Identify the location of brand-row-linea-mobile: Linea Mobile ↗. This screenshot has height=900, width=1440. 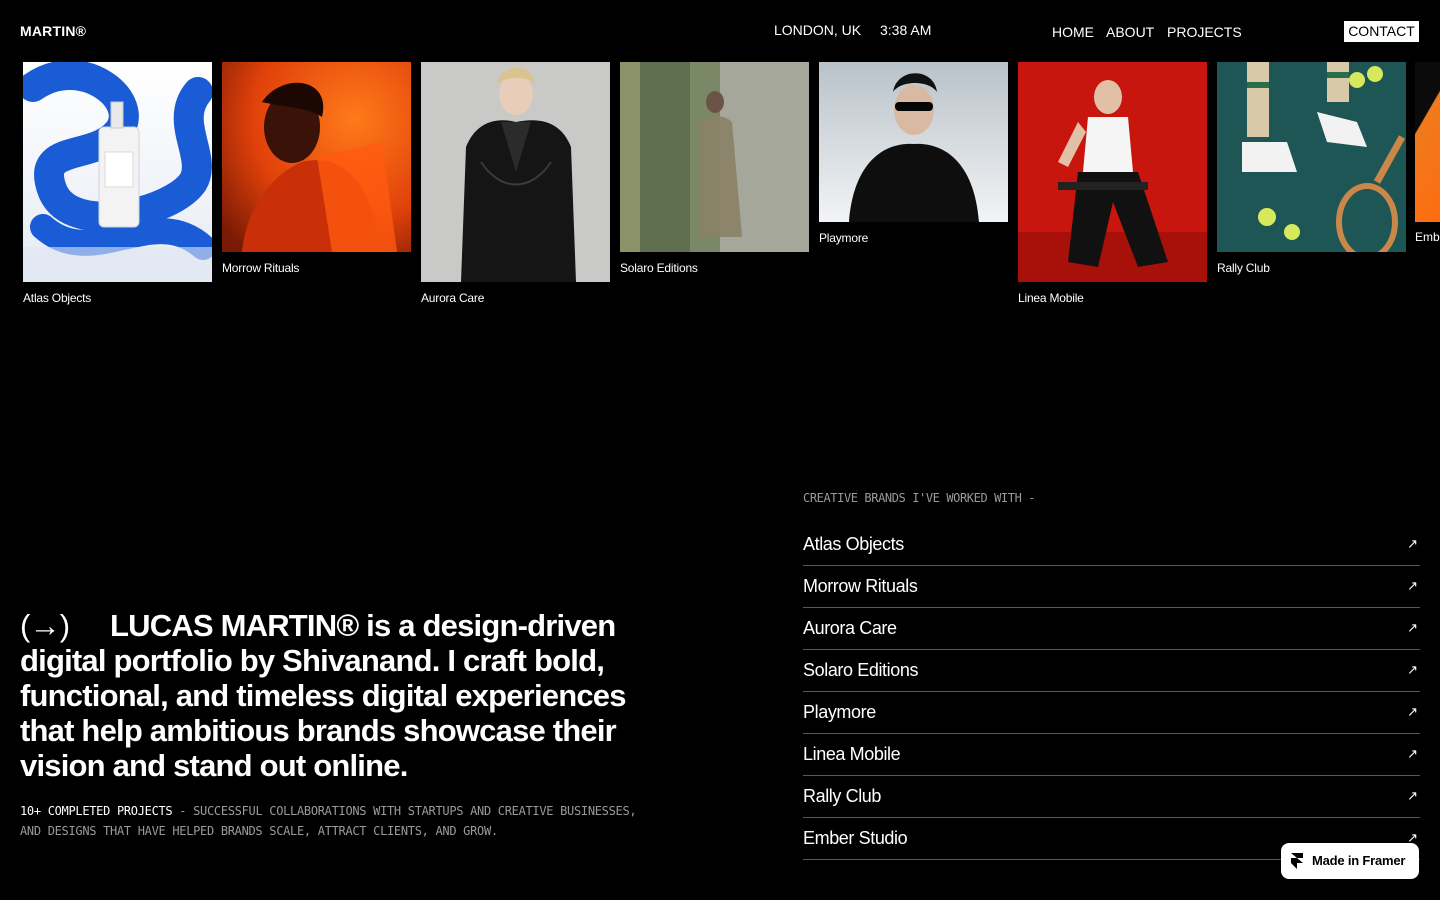
(1111, 755).